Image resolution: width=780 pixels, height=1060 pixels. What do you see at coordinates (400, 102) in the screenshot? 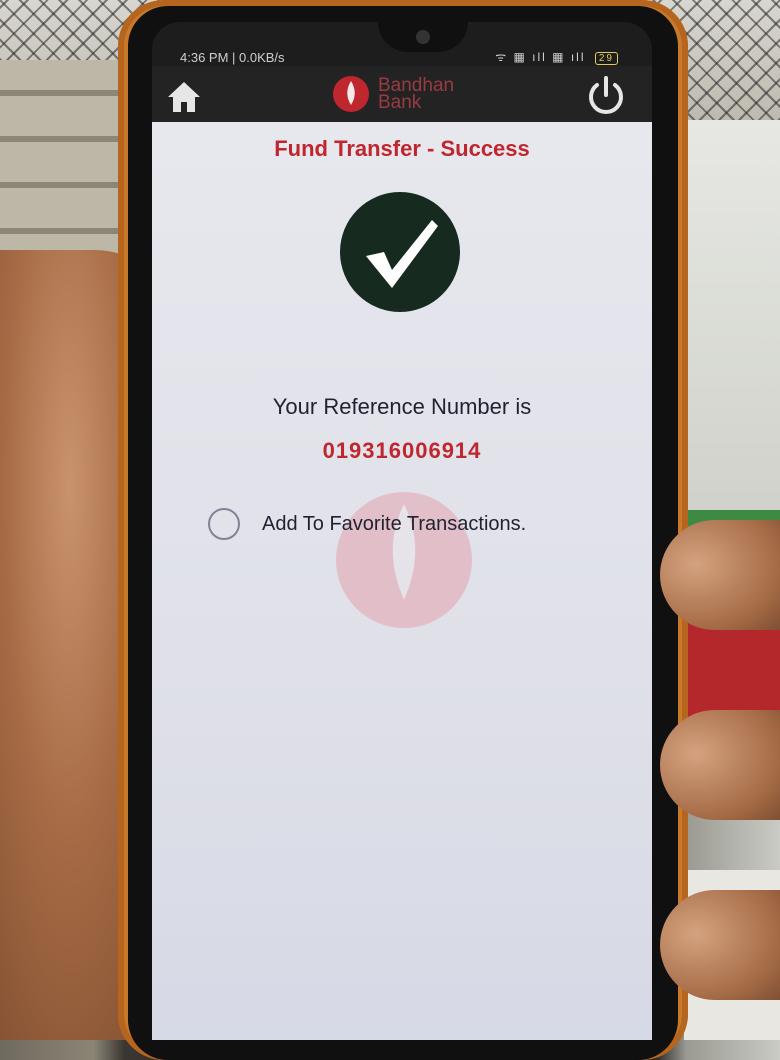
I see `bank-name-line2: Bank` at bounding box center [400, 102].